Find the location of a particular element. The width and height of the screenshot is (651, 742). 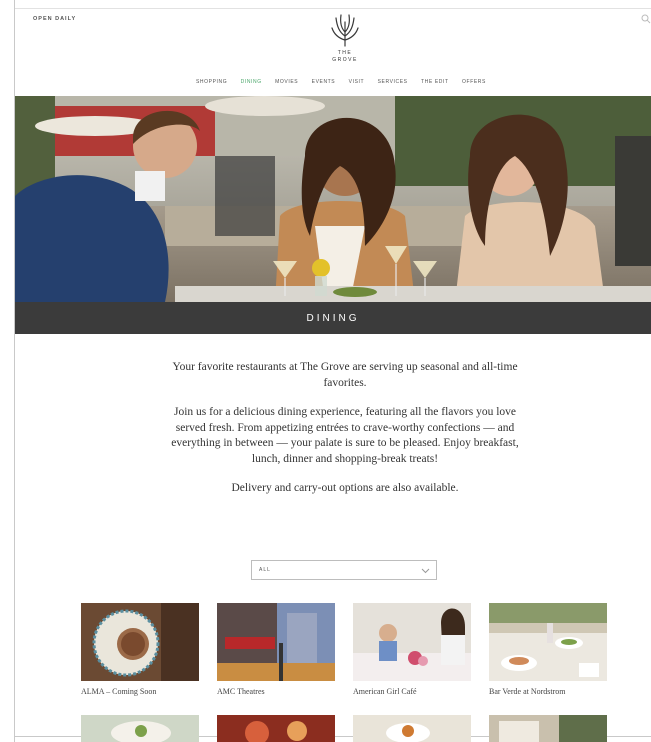

nav-services: SERVICES is located at coordinates (393, 82).